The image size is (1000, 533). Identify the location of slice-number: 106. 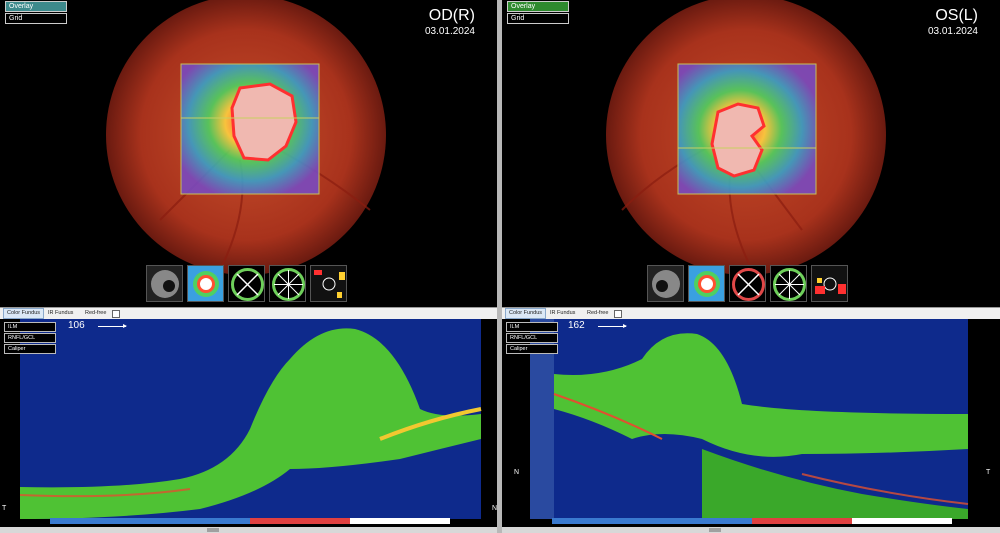
(76, 325).